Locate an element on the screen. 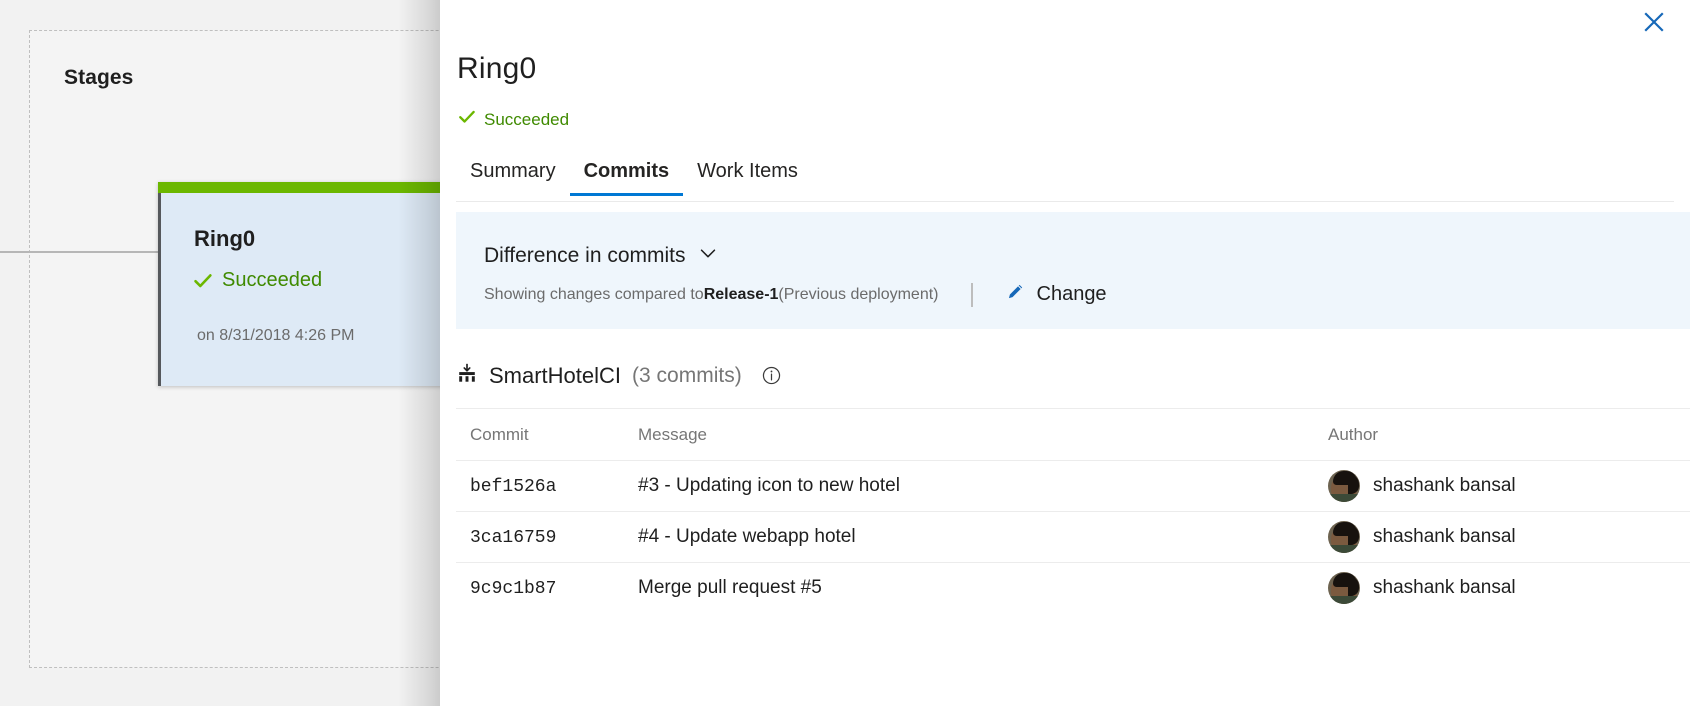  build-artifact-icon is located at coordinates (467, 375).